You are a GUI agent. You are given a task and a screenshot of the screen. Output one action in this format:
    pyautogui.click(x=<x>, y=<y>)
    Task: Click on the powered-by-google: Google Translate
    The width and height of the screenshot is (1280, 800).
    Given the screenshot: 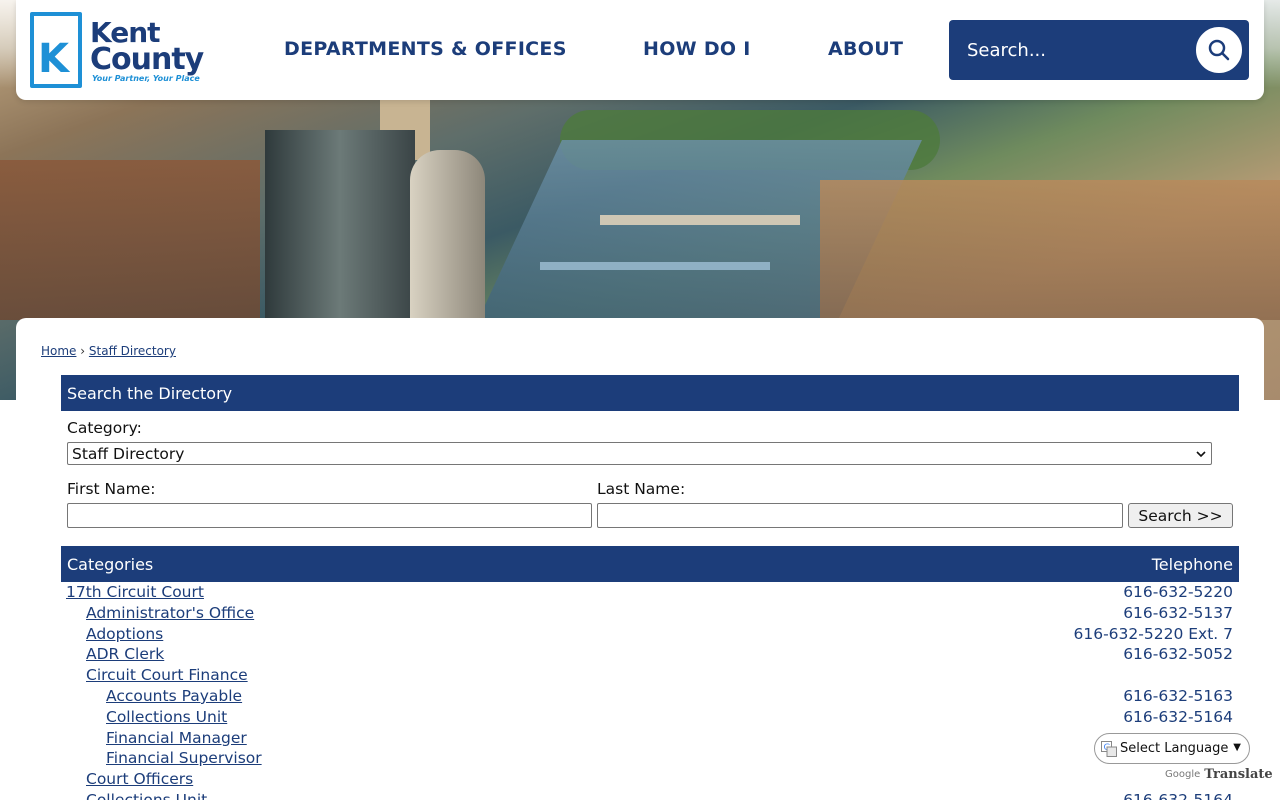 What is the action you would take?
    pyautogui.click(x=1219, y=774)
    